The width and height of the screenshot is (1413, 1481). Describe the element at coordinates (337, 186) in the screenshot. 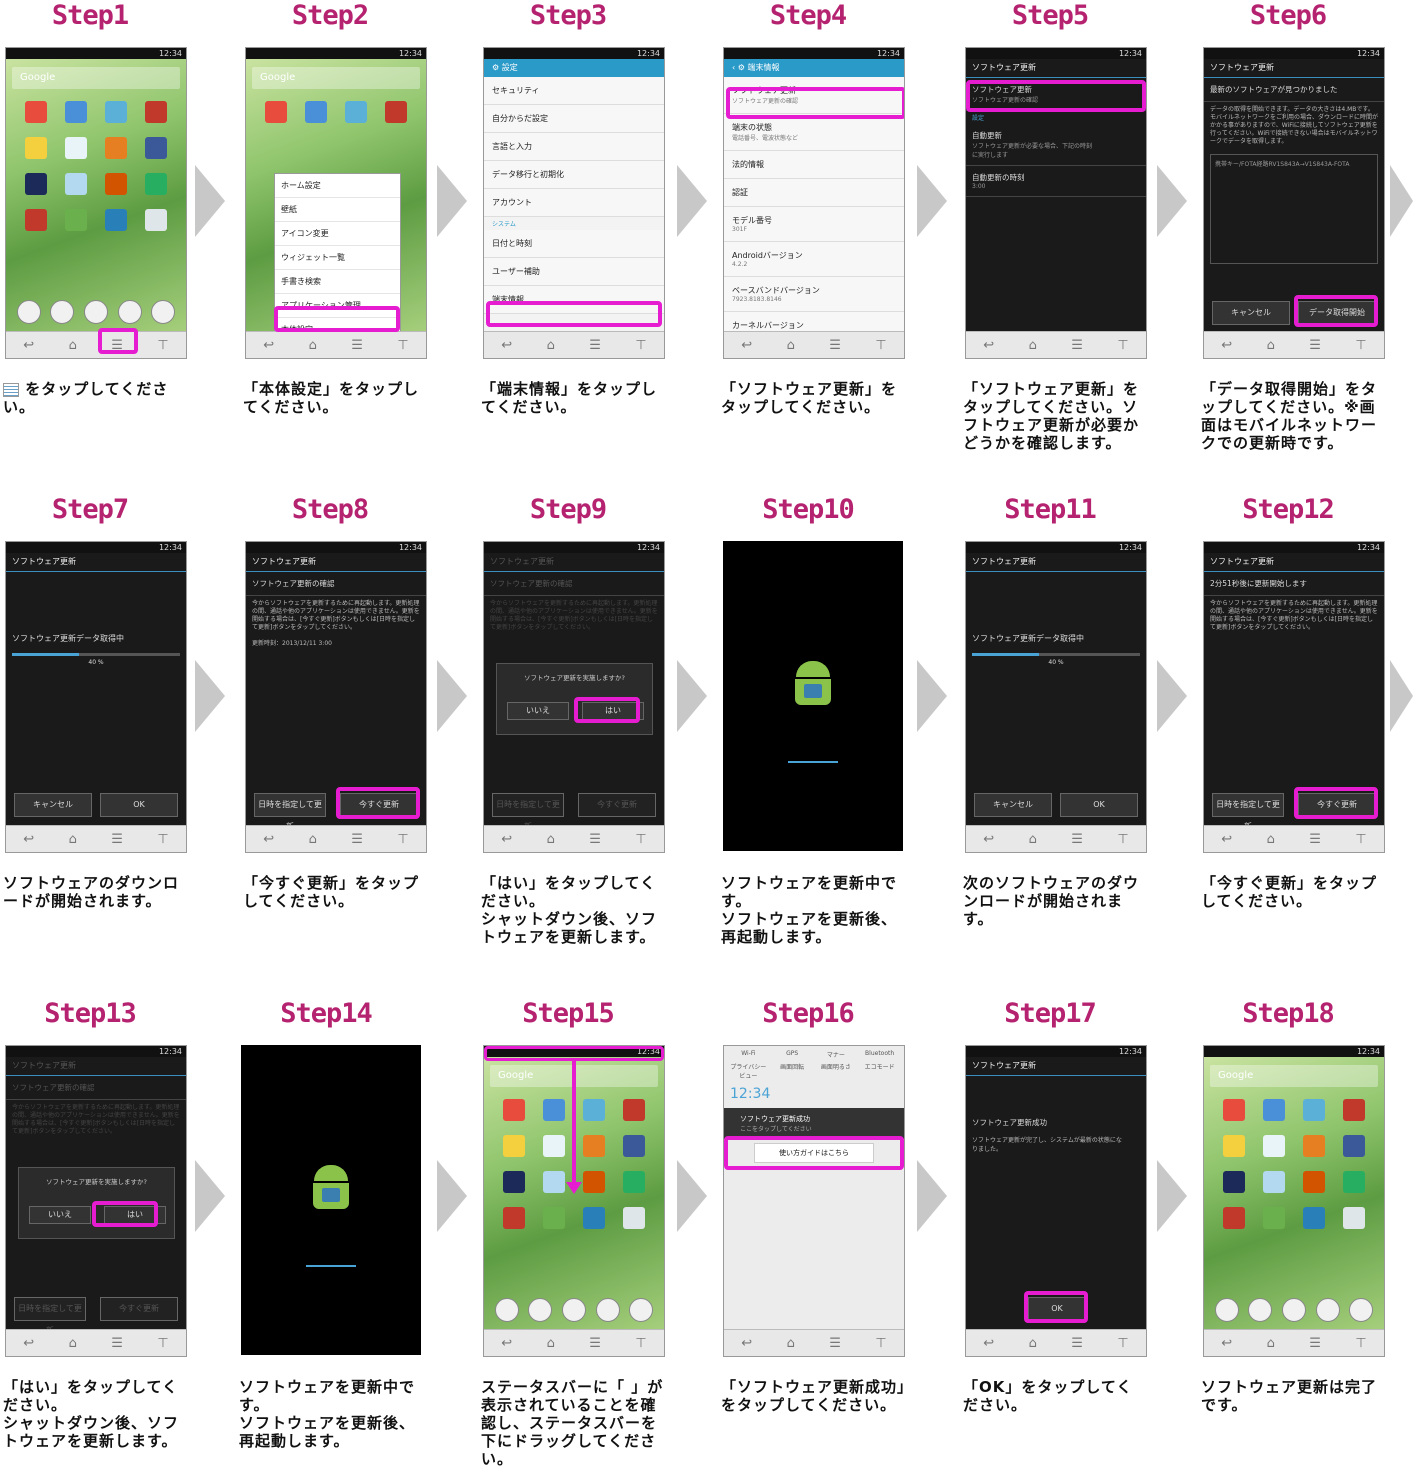

I see `menu-item: ホーム設定` at that location.